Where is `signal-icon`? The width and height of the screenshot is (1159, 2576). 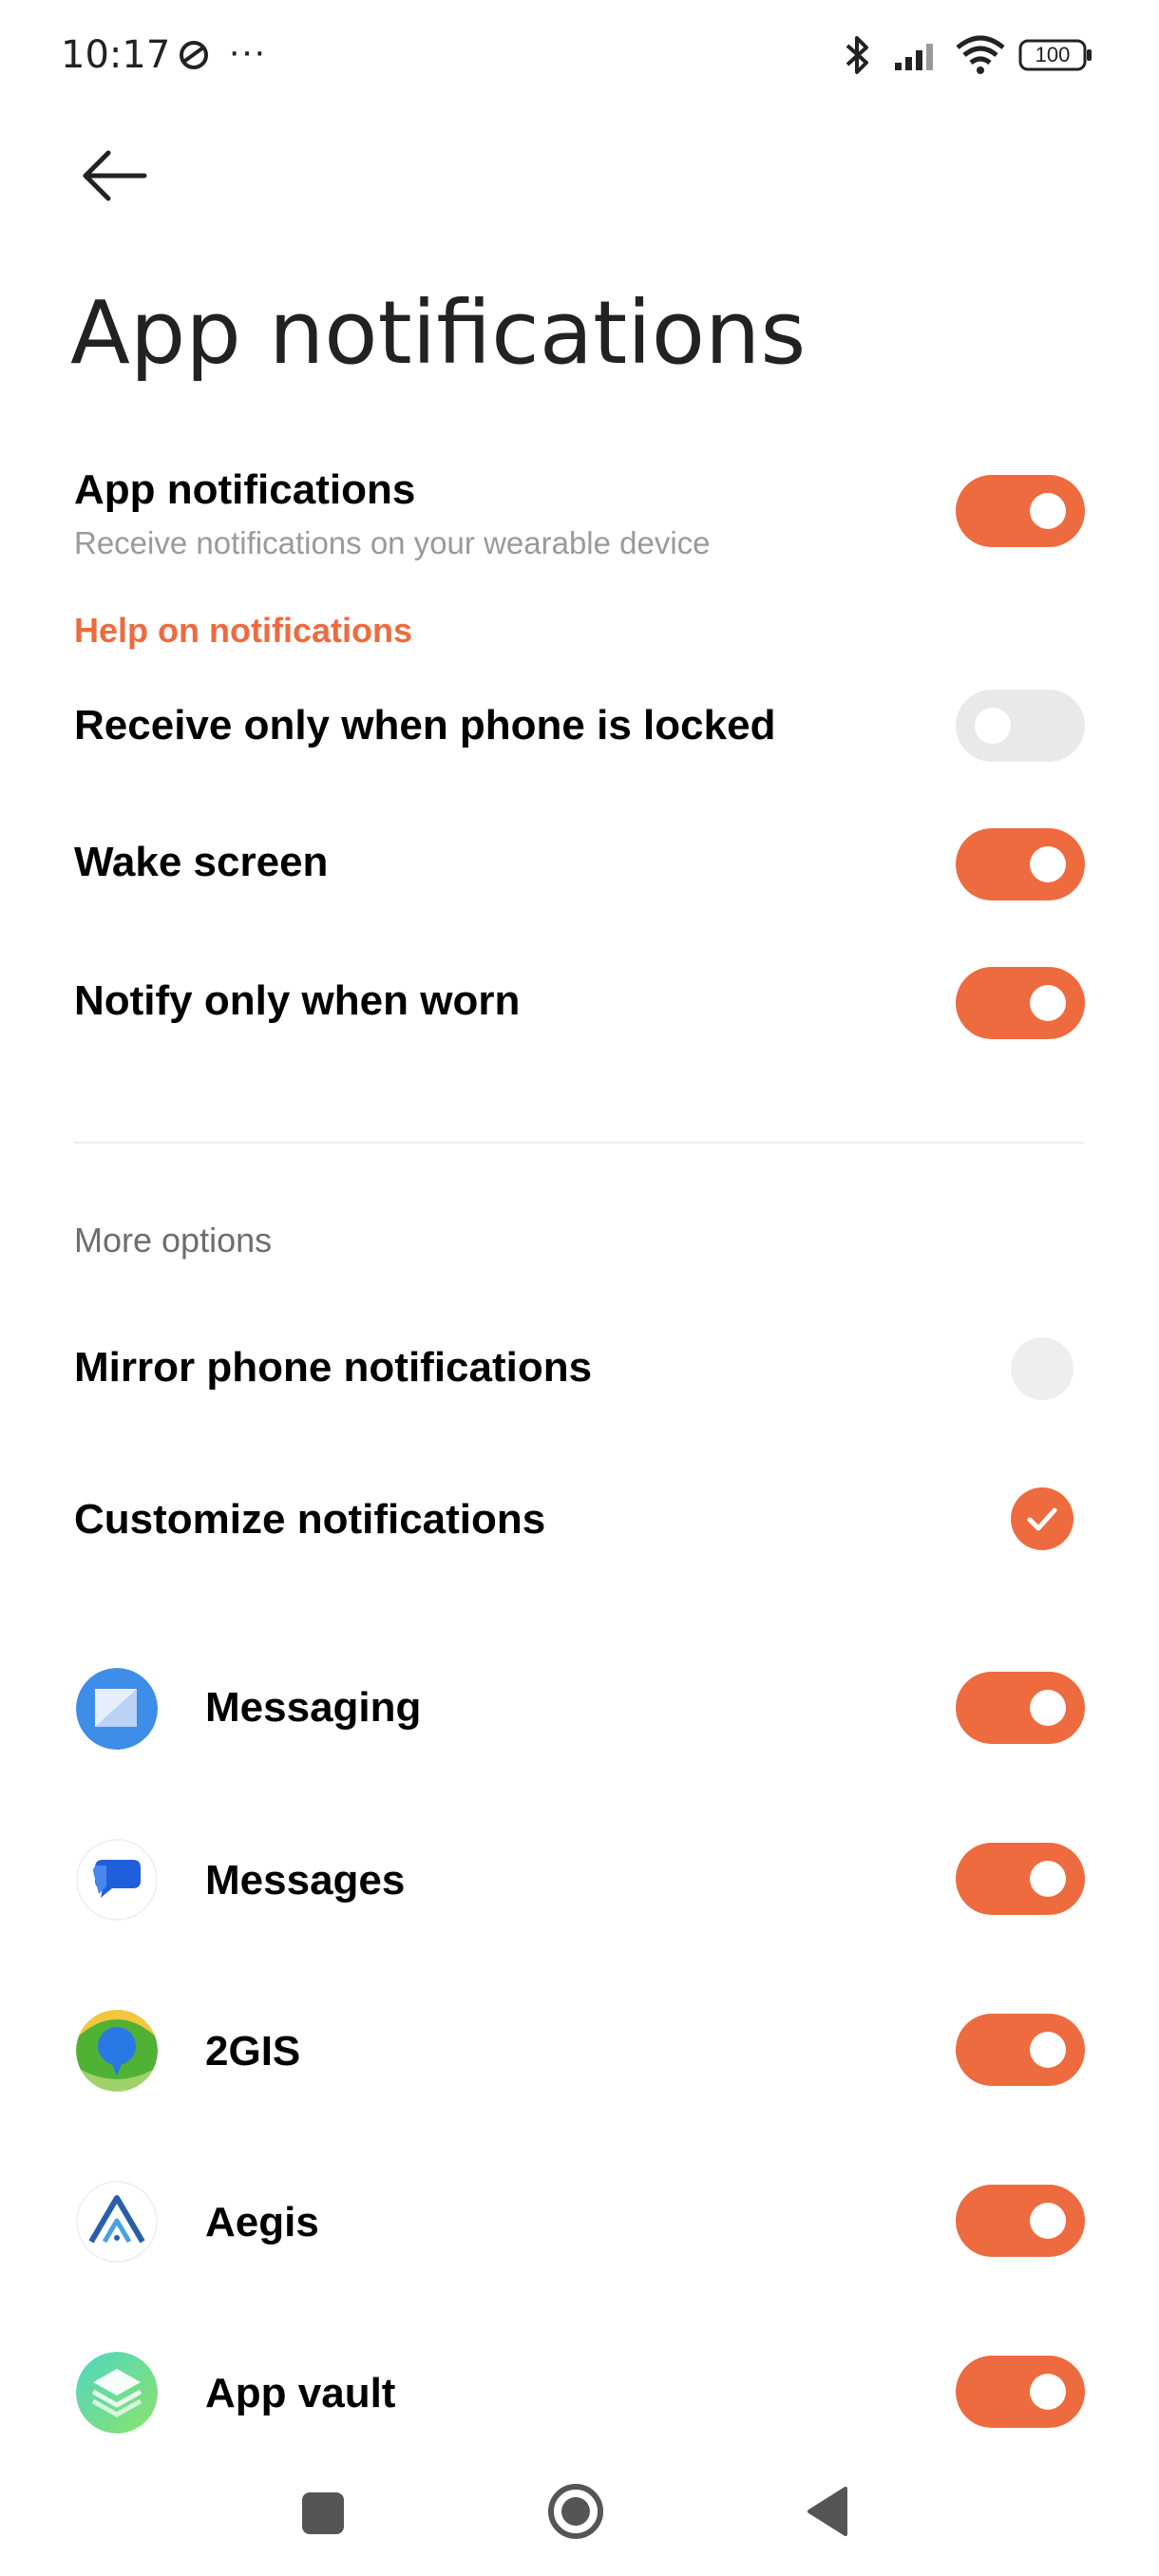 signal-icon is located at coordinates (917, 55).